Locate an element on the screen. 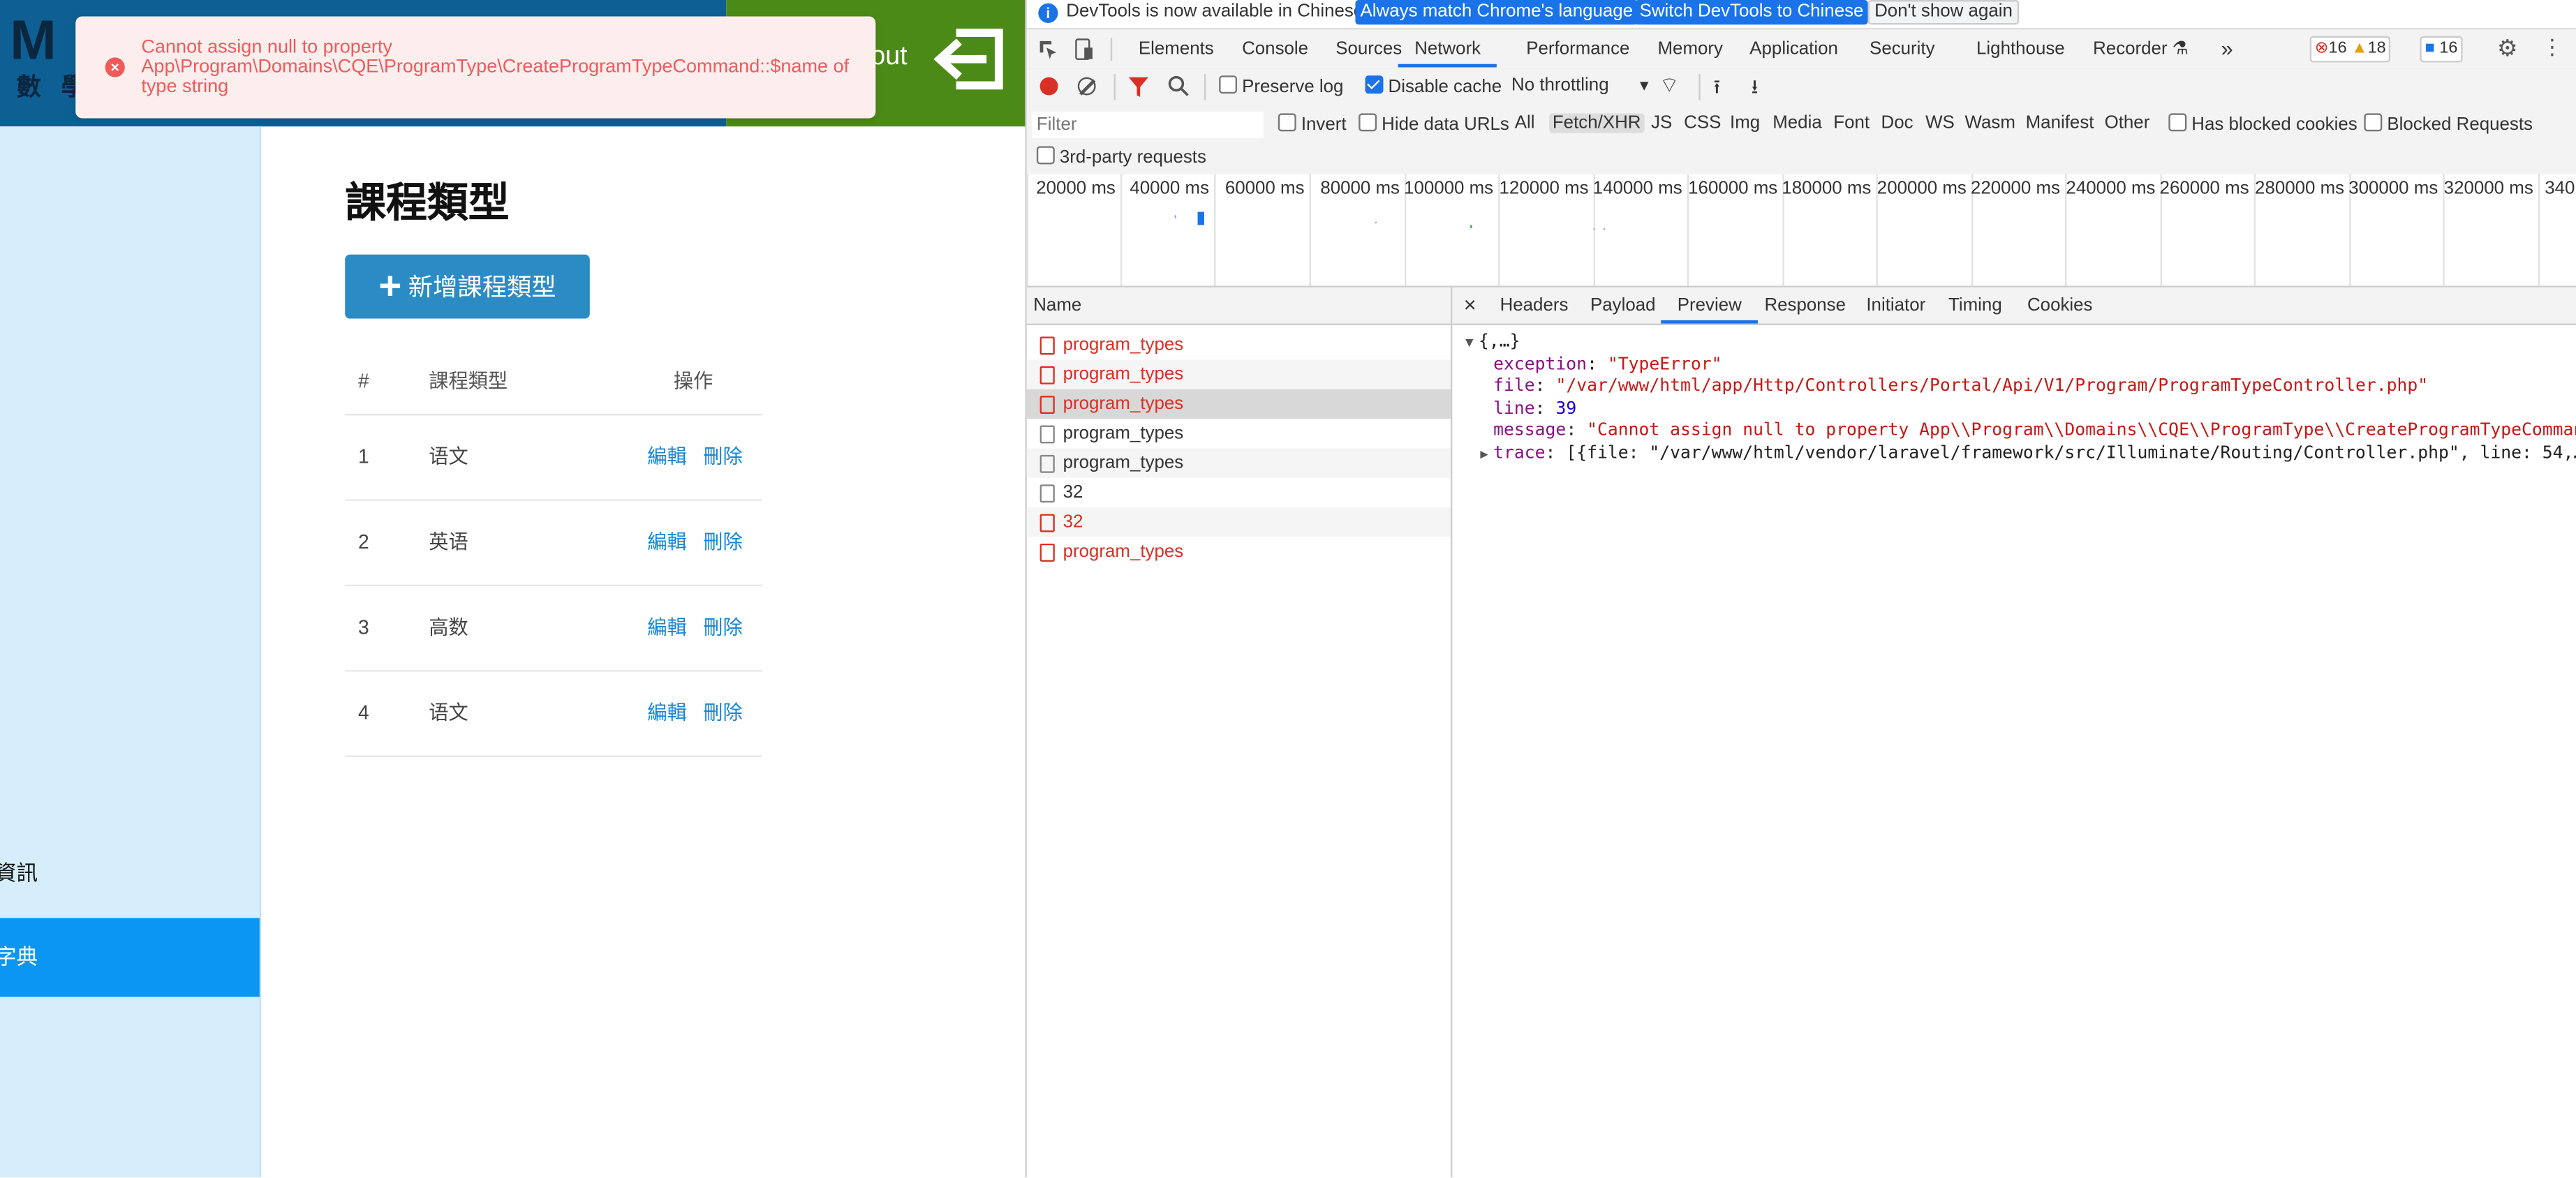  filter-icon is located at coordinates (1138, 87).